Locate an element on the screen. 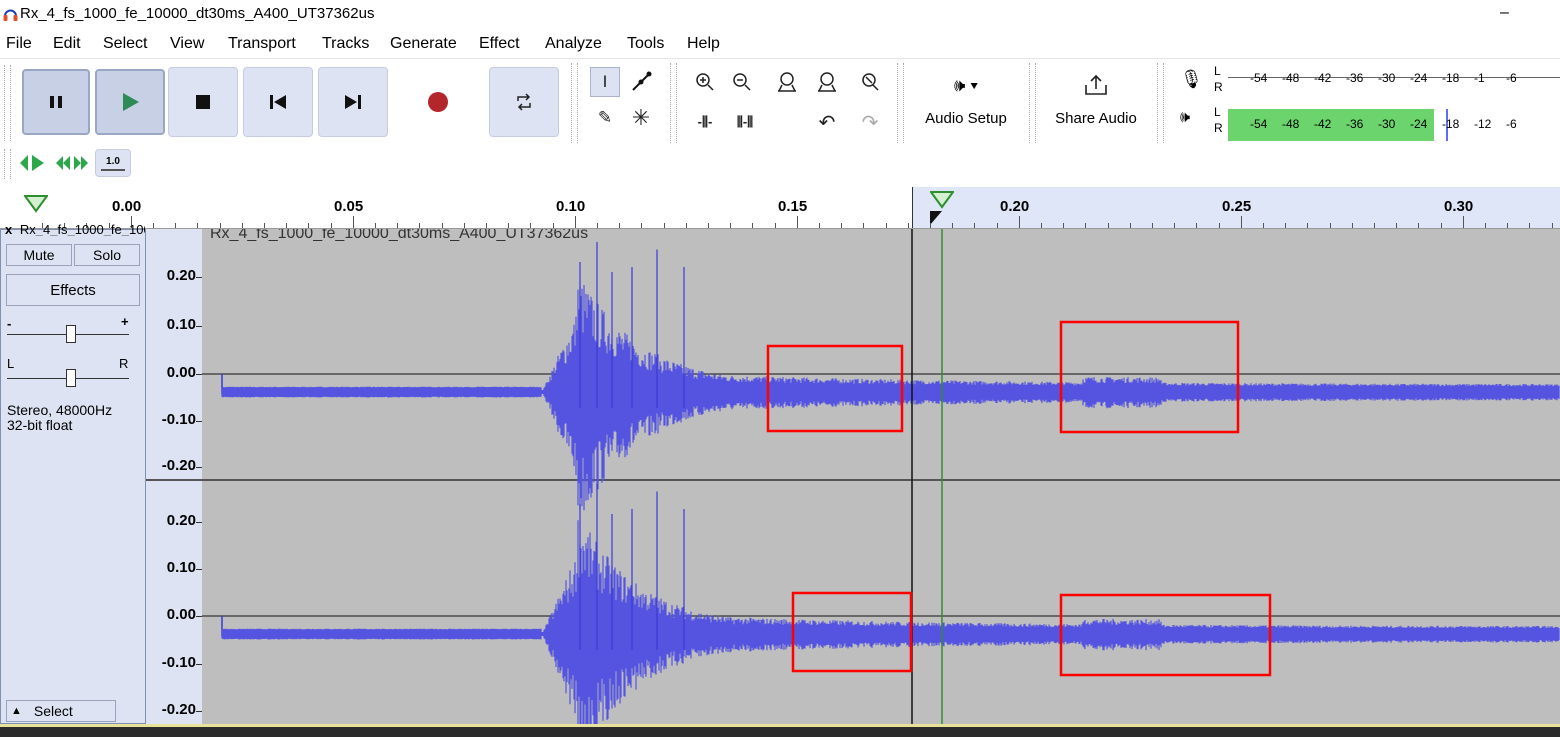 The image size is (1560, 737). zoom-out-icon is located at coordinates (742, 82).